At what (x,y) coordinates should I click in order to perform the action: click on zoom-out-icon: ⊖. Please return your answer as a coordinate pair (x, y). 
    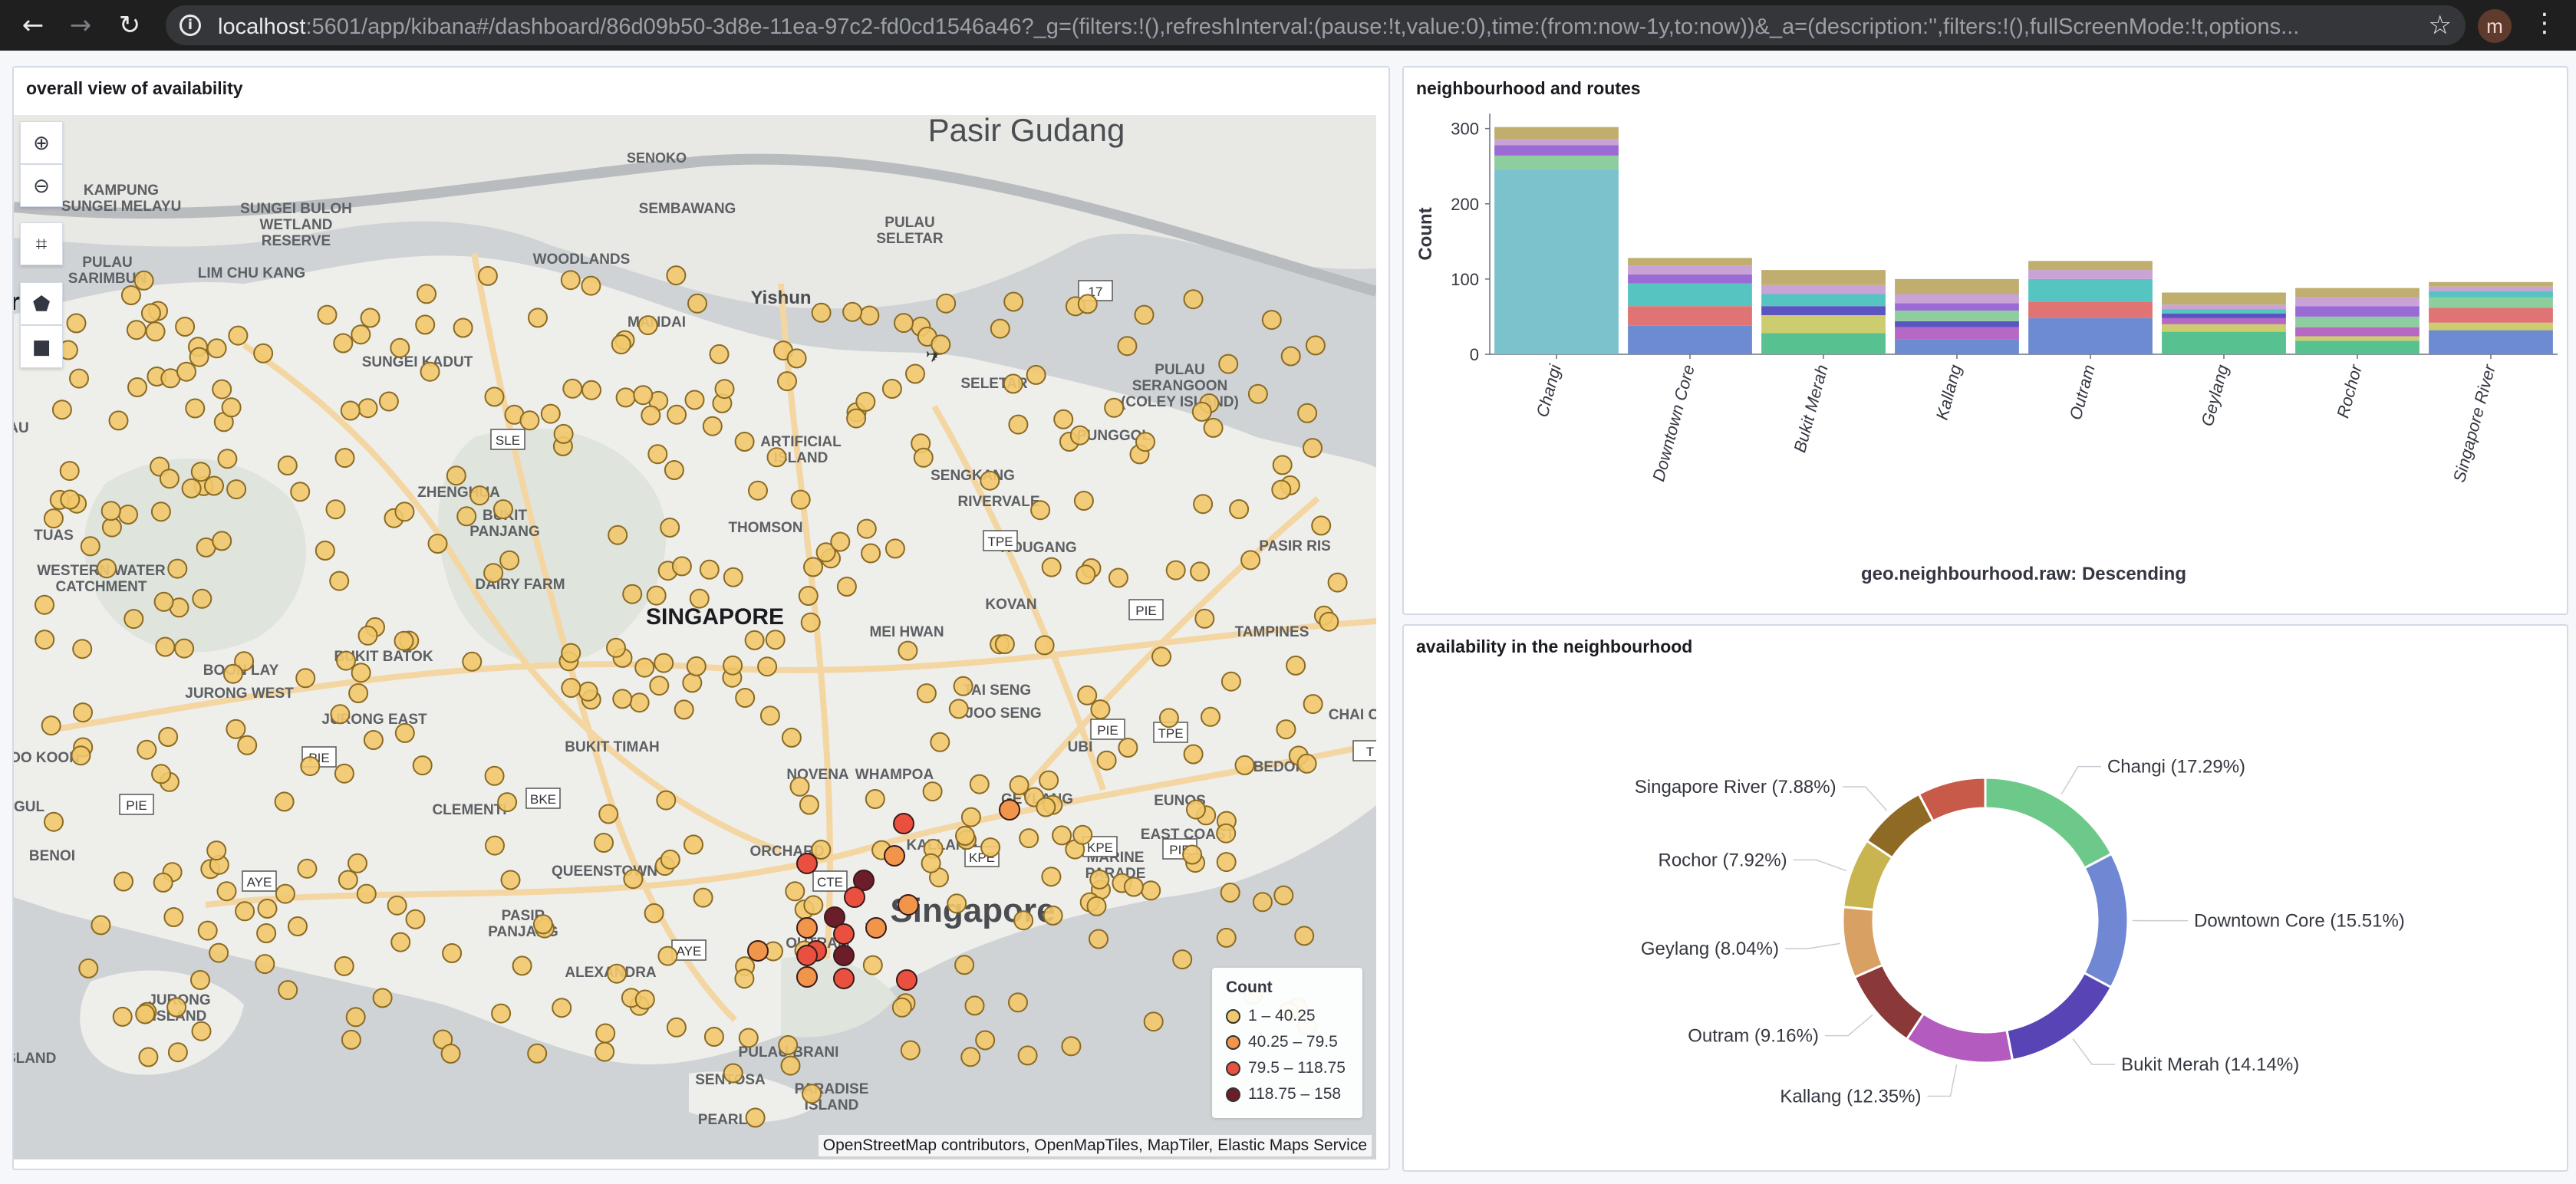
    Looking at the image, I should click on (41, 185).